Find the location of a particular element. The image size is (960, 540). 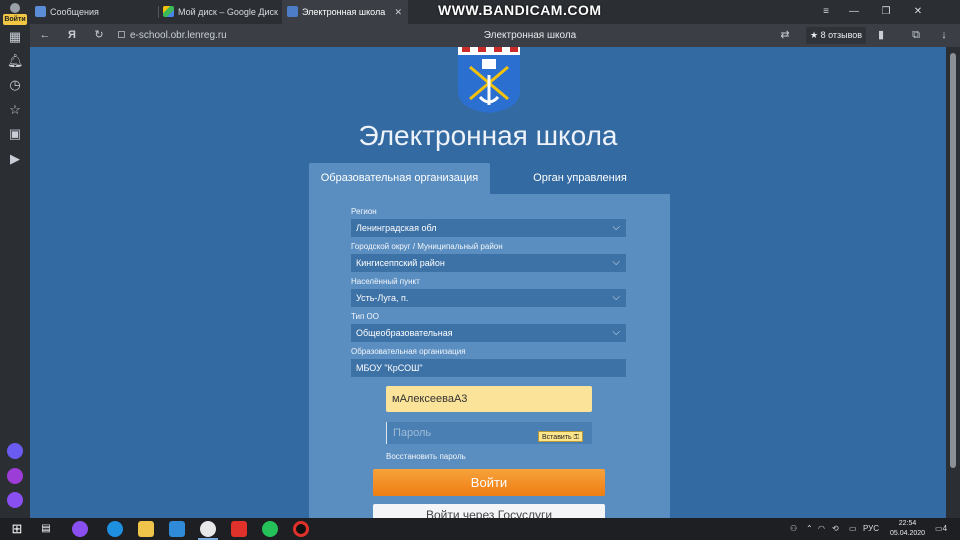

wifi-icon: ◠ is located at coordinates (821, 529).